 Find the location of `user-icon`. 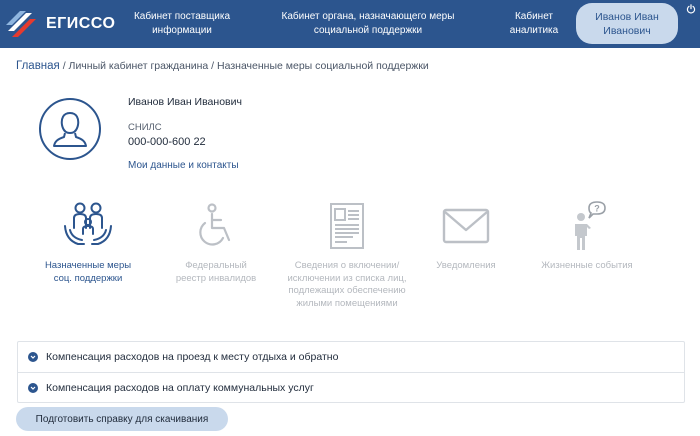

user-icon is located at coordinates (70, 129).